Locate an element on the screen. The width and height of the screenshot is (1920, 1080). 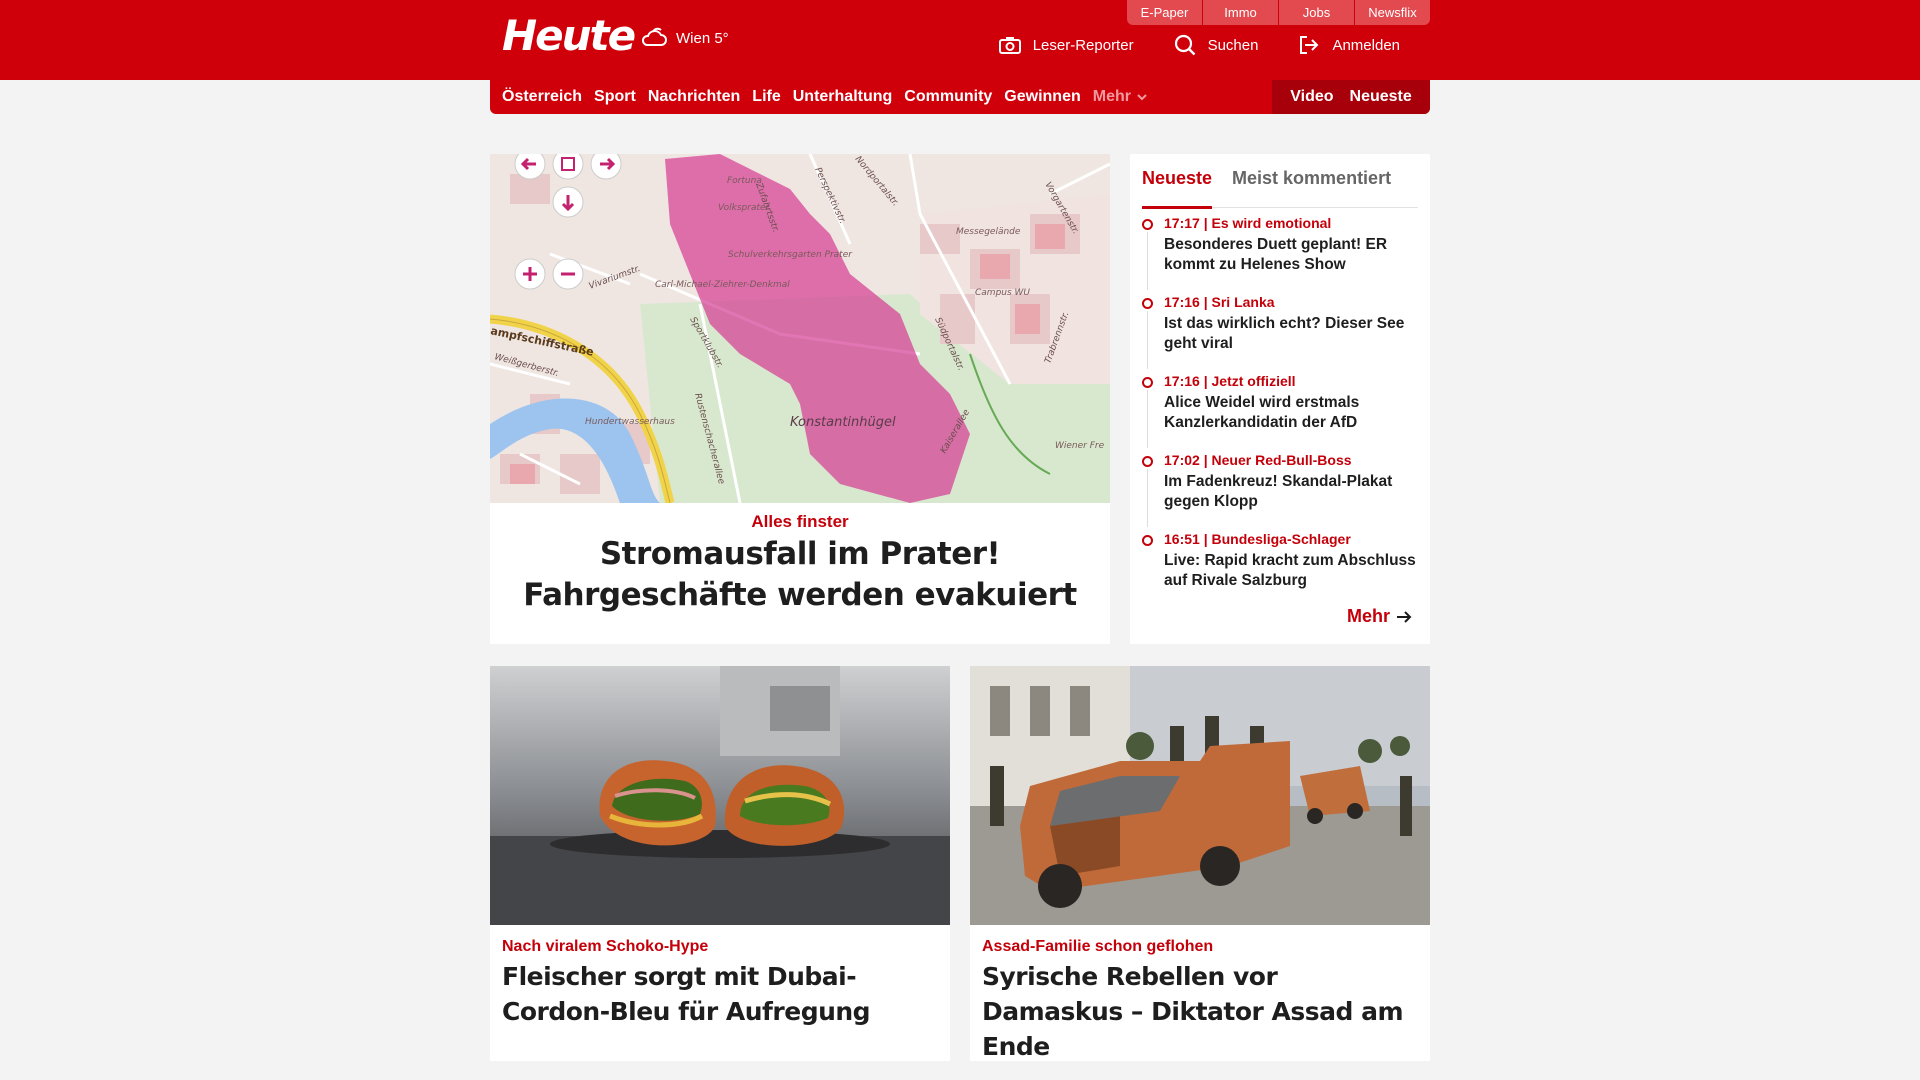
feed-meta: 17:17 | Es wird emotional is located at coordinates (1248, 223).